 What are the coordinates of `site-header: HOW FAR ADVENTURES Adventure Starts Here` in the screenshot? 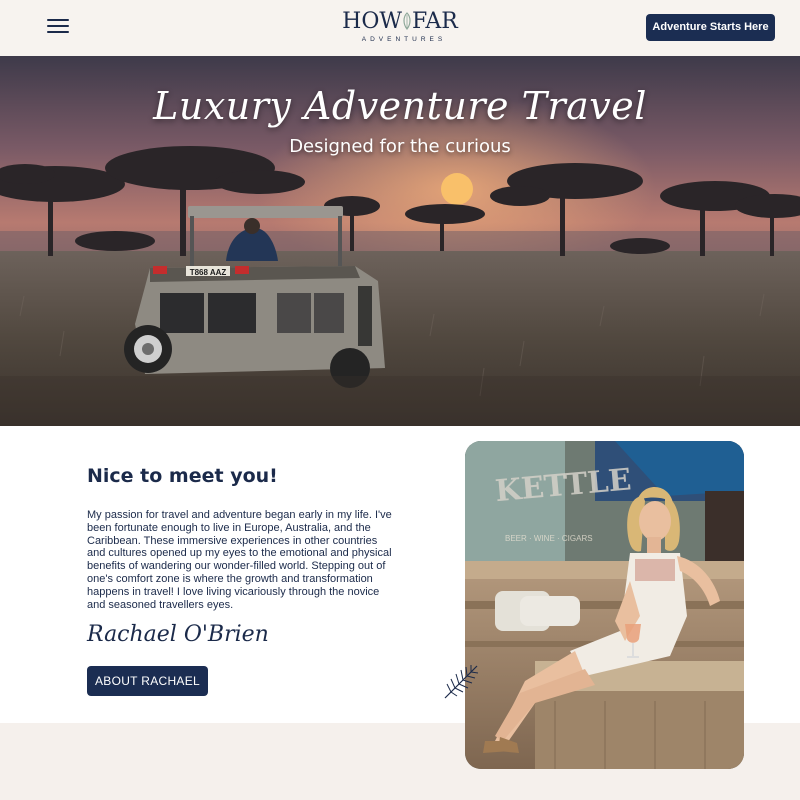 It's located at (400, 28).